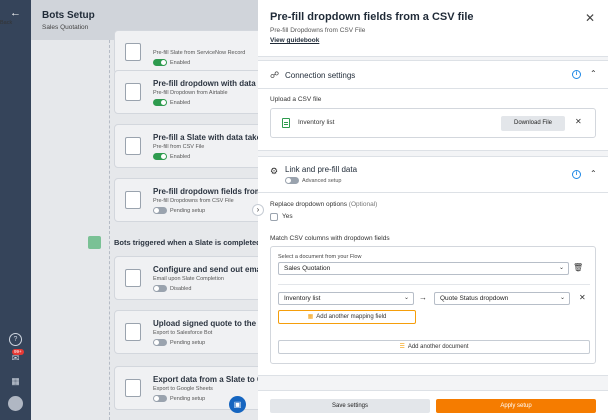 This screenshot has height=420, width=608. Describe the element at coordinates (274, 171) in the screenshot. I see `gear-icon: ⚙` at that location.